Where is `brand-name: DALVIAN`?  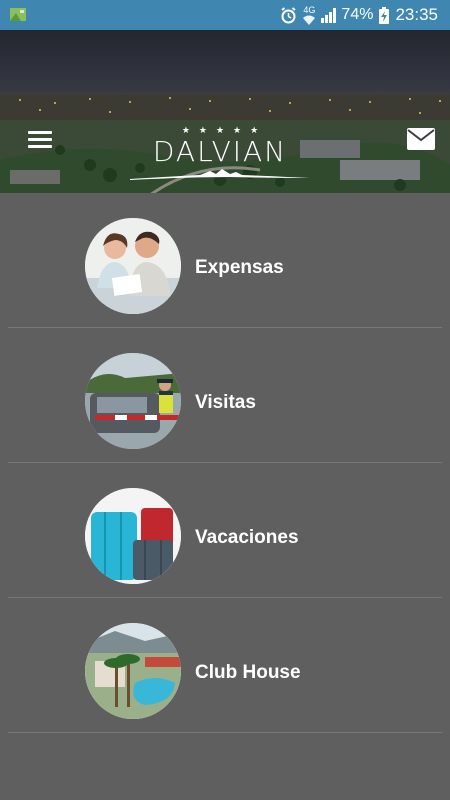
brand-name: DALVIAN is located at coordinates (220, 151).